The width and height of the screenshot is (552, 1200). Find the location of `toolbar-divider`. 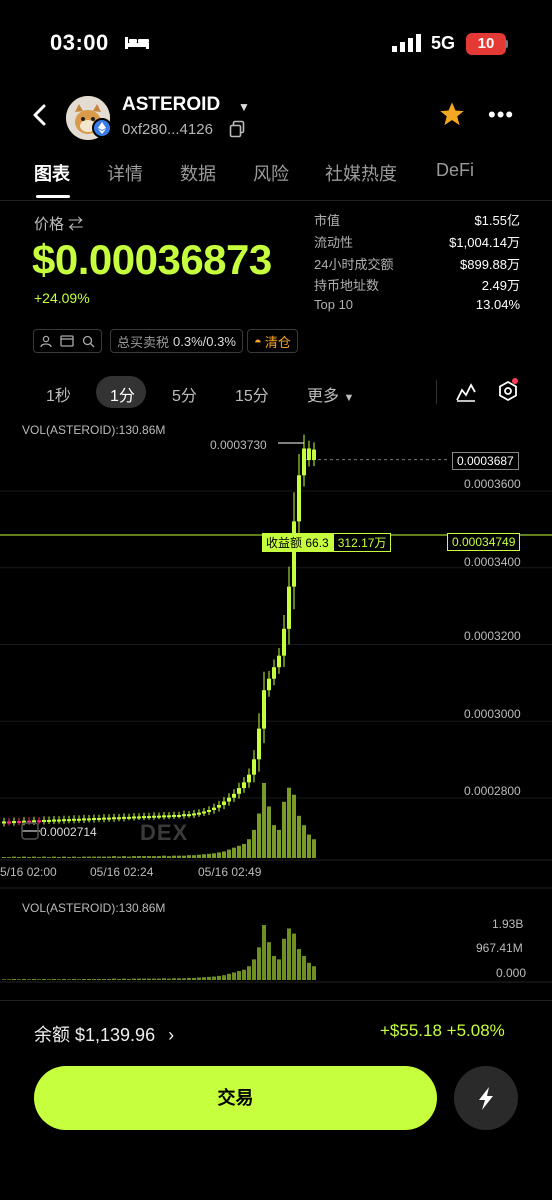

toolbar-divider is located at coordinates (436, 392).